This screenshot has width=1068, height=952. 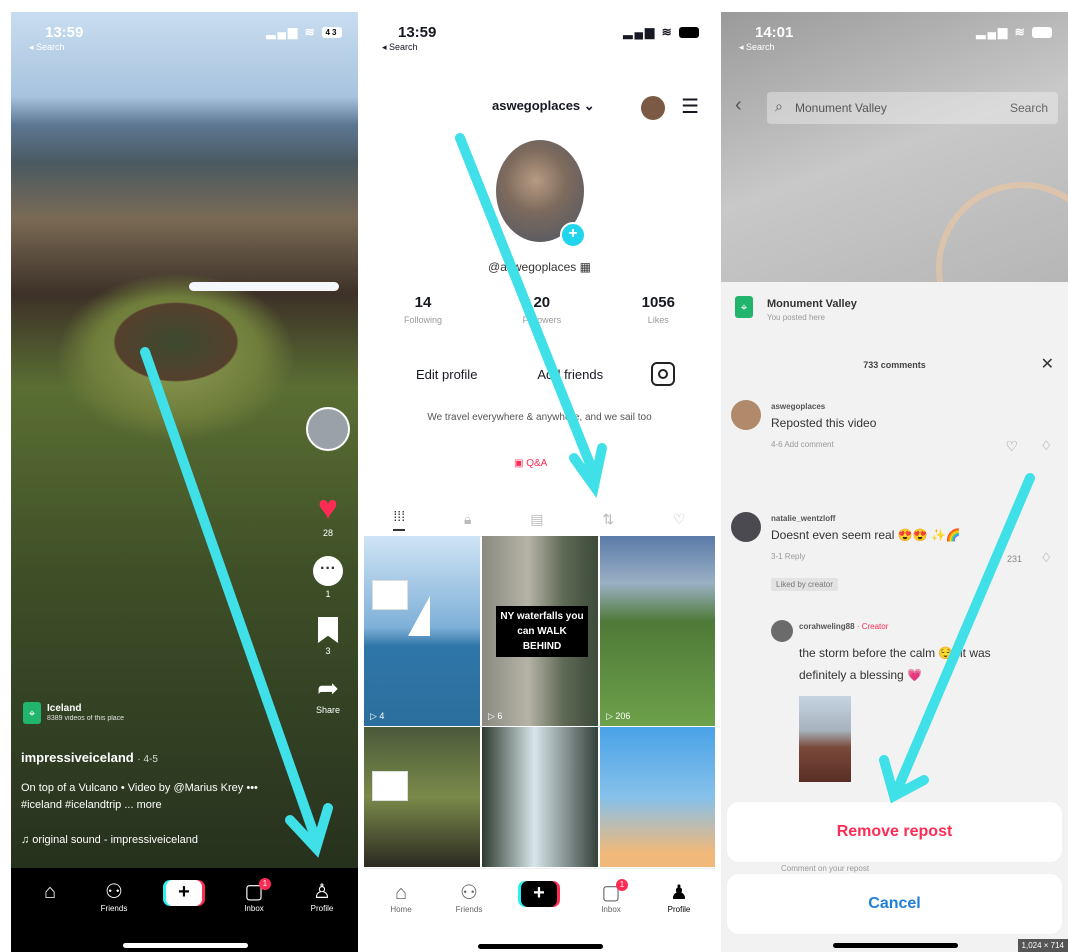 What do you see at coordinates (64, 708) in the screenshot?
I see `location-name: Iceland` at bounding box center [64, 708].